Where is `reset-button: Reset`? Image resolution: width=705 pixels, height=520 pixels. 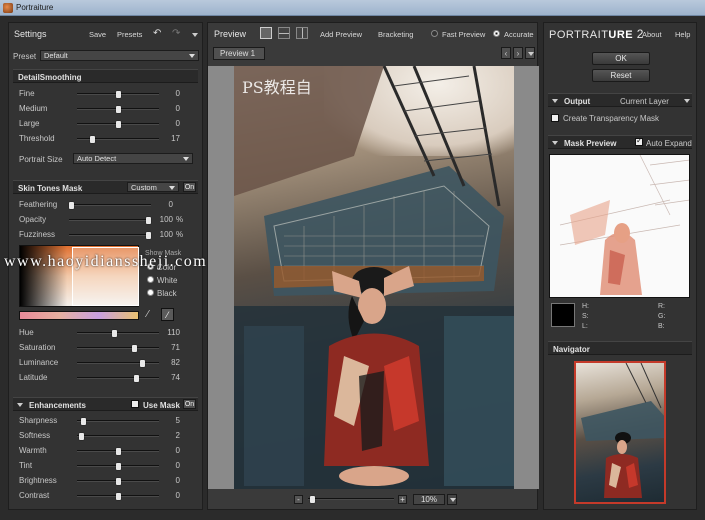 reset-button: Reset is located at coordinates (621, 75).